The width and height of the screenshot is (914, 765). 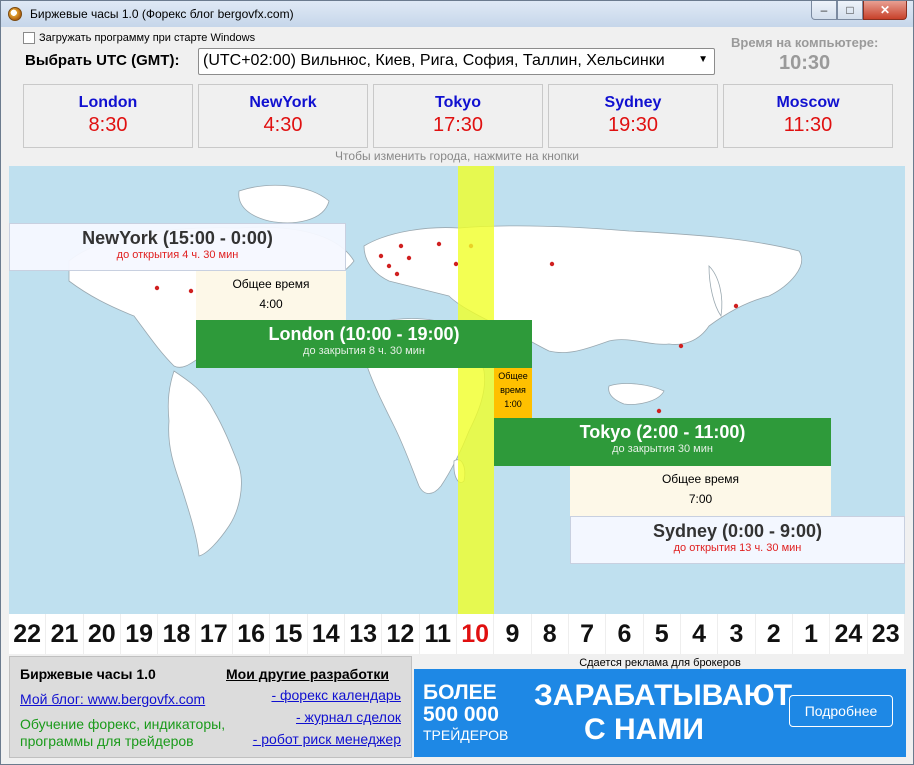 I want to click on pc-time-label: Время на компьютере:, so click(x=805, y=42).